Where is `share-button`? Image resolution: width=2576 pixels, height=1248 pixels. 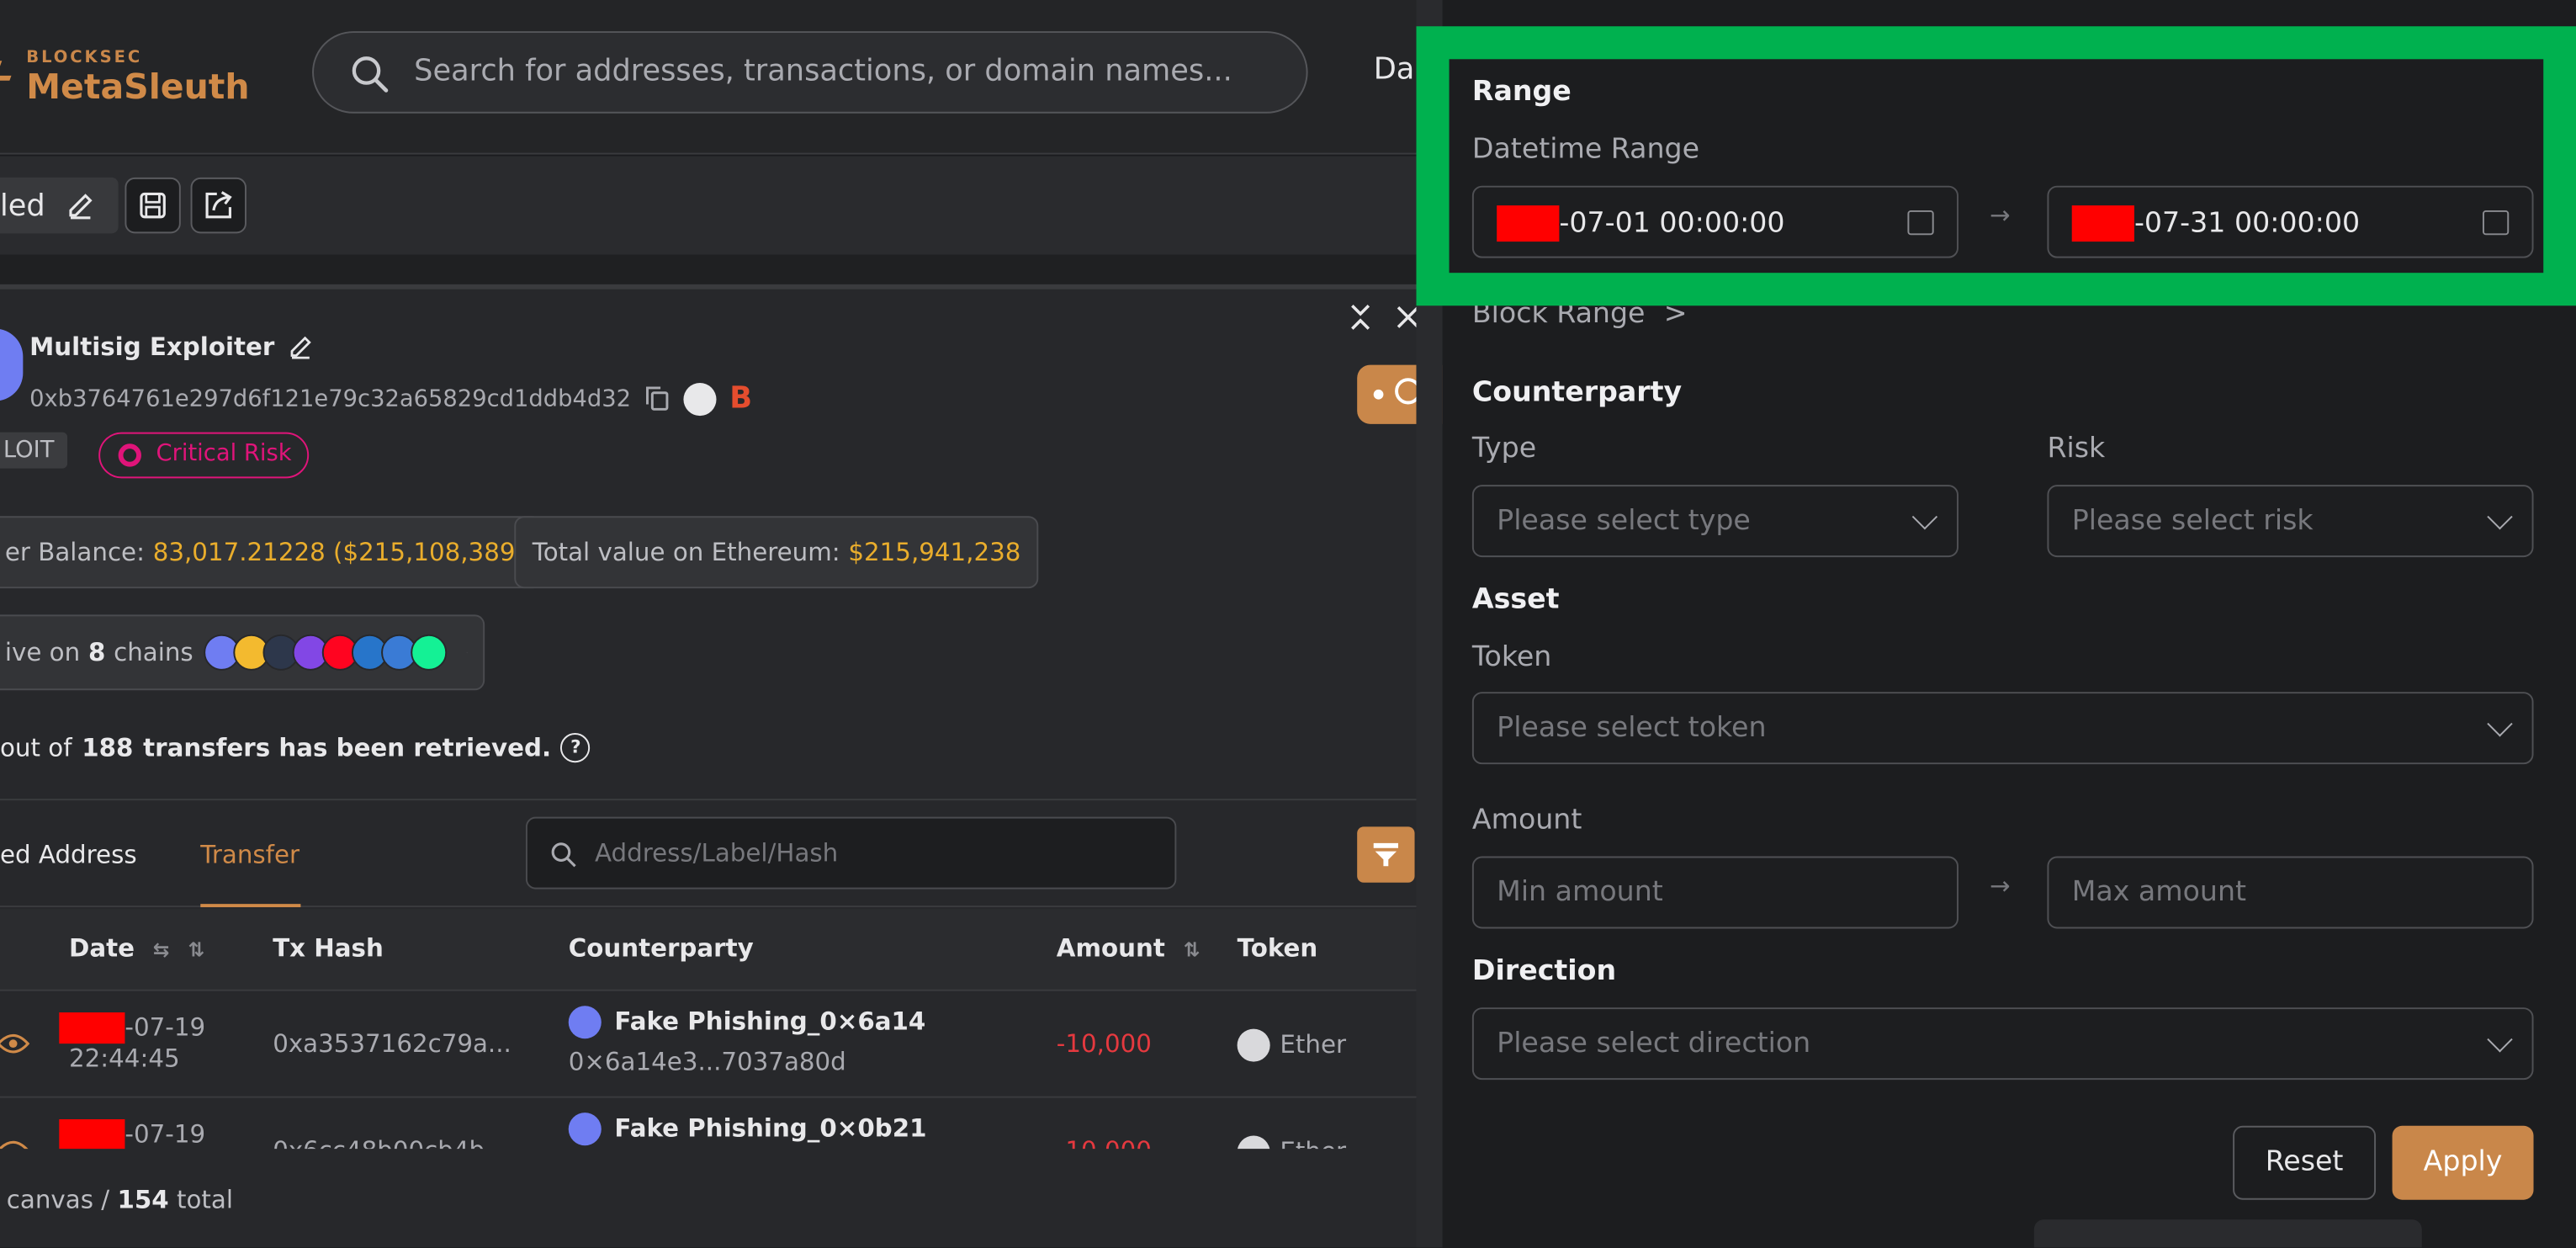
share-button is located at coordinates (218, 206).